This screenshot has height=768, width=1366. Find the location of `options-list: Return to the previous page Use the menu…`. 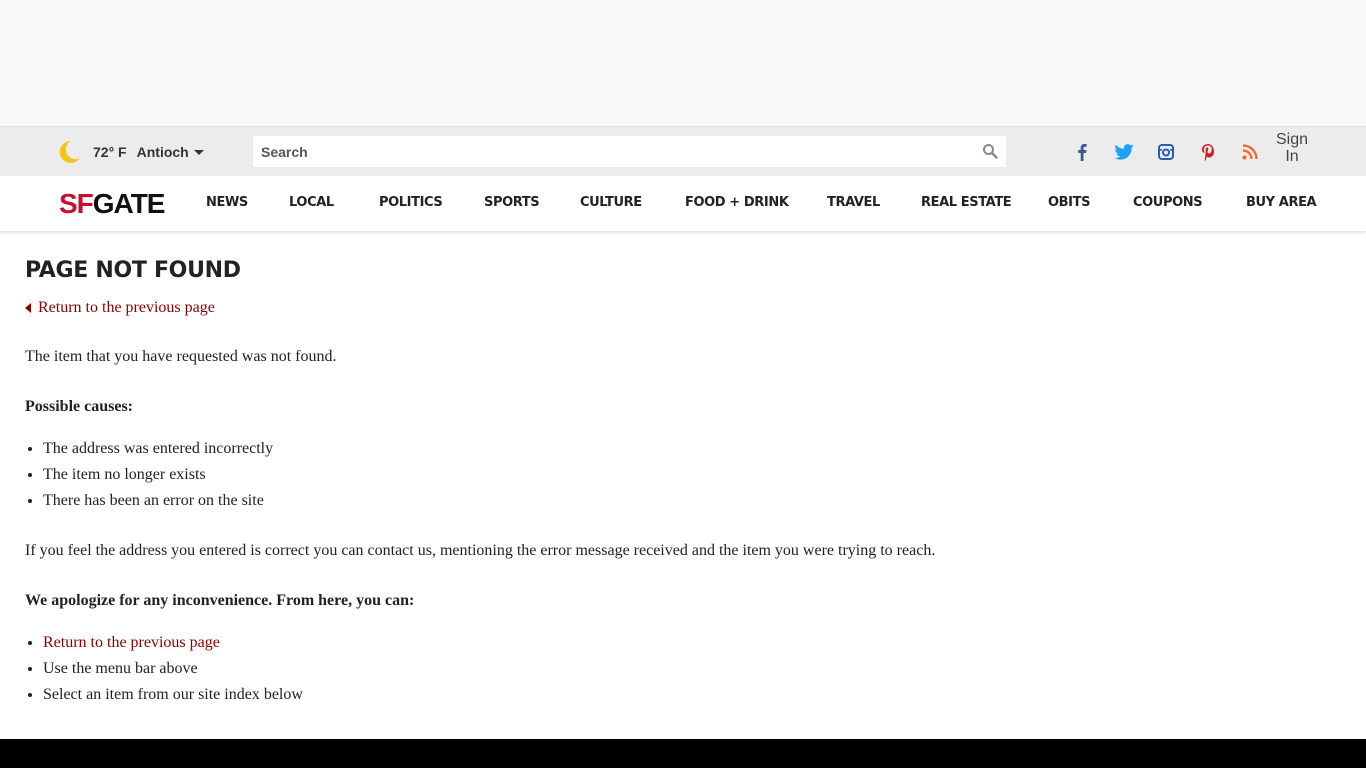

options-list: Return to the previous page Use the menu… is located at coordinates (164, 669).